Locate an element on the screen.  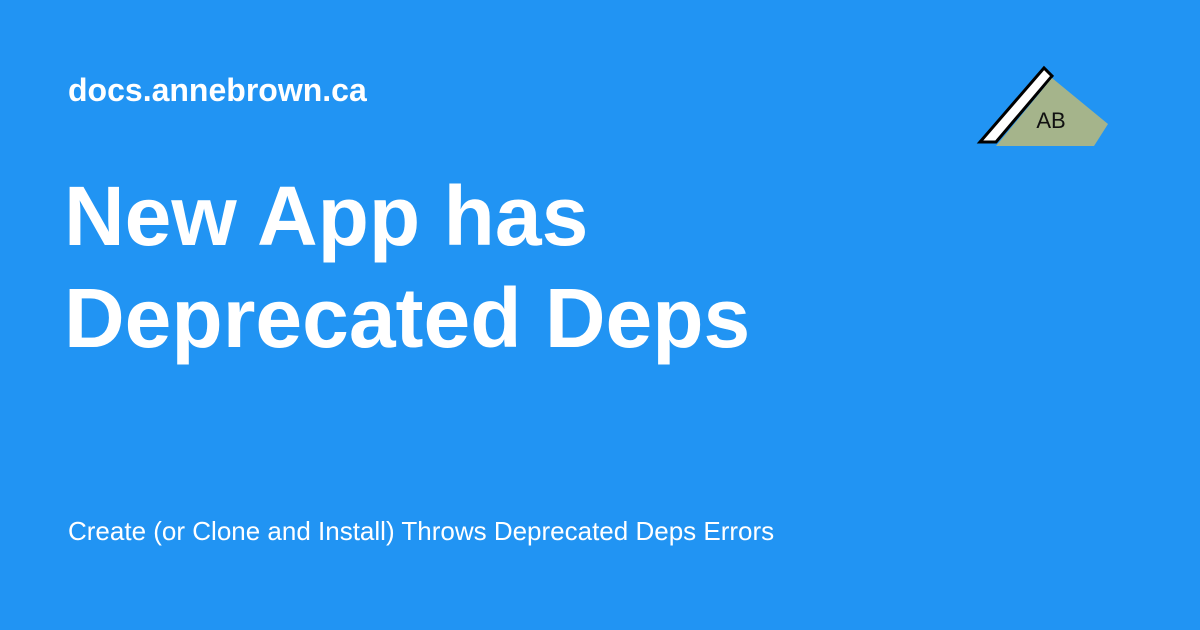
site-domain: docs.annebrown.ca is located at coordinates (217, 90).